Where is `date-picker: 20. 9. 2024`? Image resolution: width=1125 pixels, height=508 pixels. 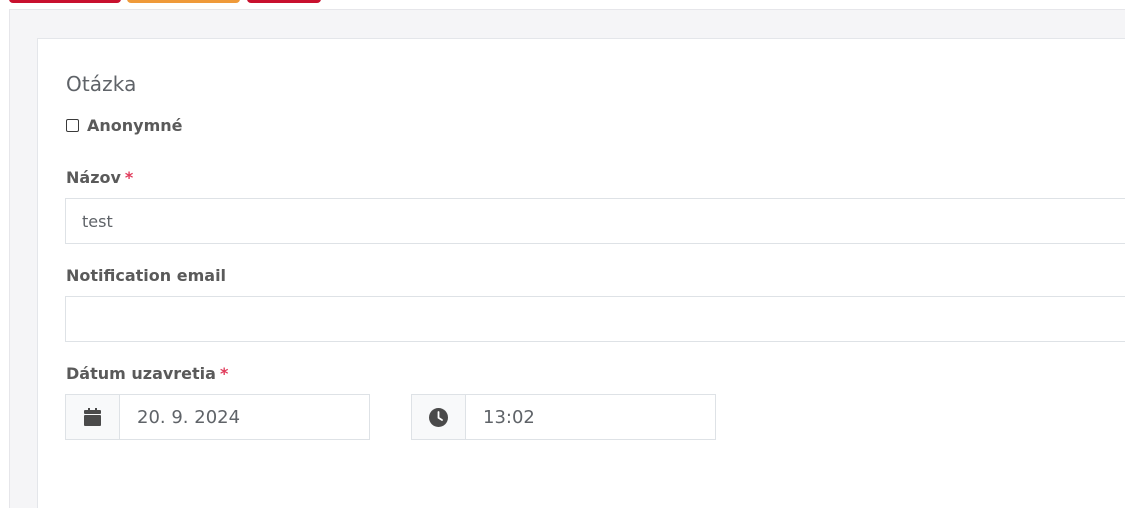 date-picker: 20. 9. 2024 is located at coordinates (217, 417).